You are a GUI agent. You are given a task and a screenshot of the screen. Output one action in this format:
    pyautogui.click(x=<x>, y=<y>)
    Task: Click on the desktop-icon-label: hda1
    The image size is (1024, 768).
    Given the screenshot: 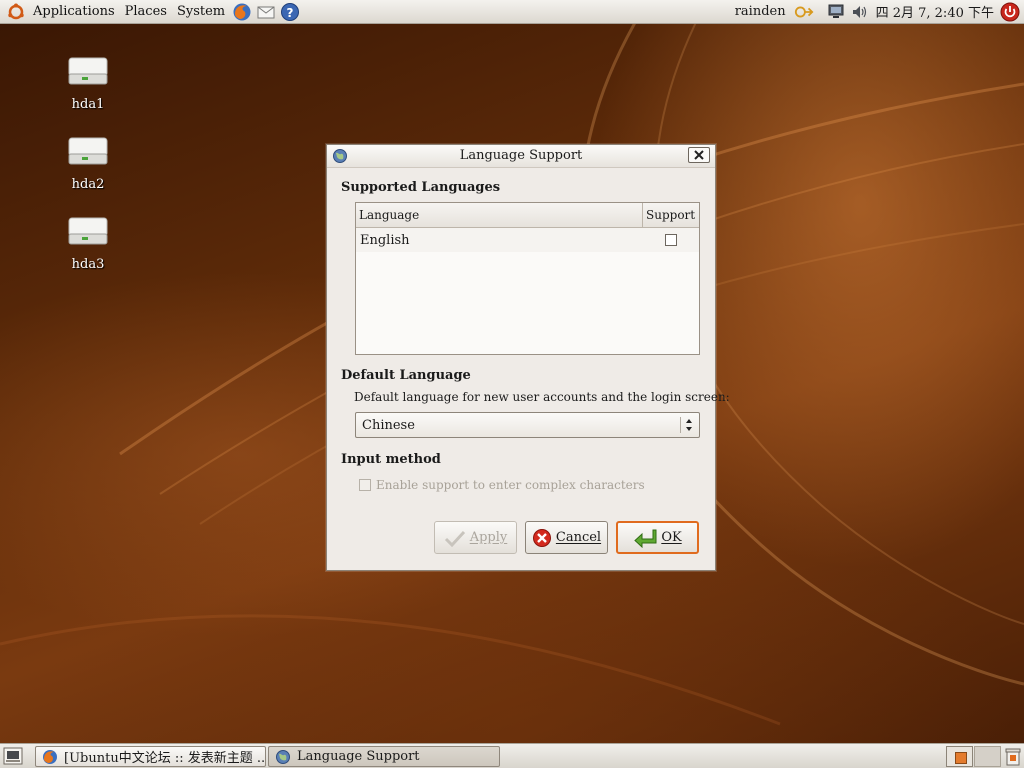 What is the action you would take?
    pyautogui.click(x=88, y=104)
    